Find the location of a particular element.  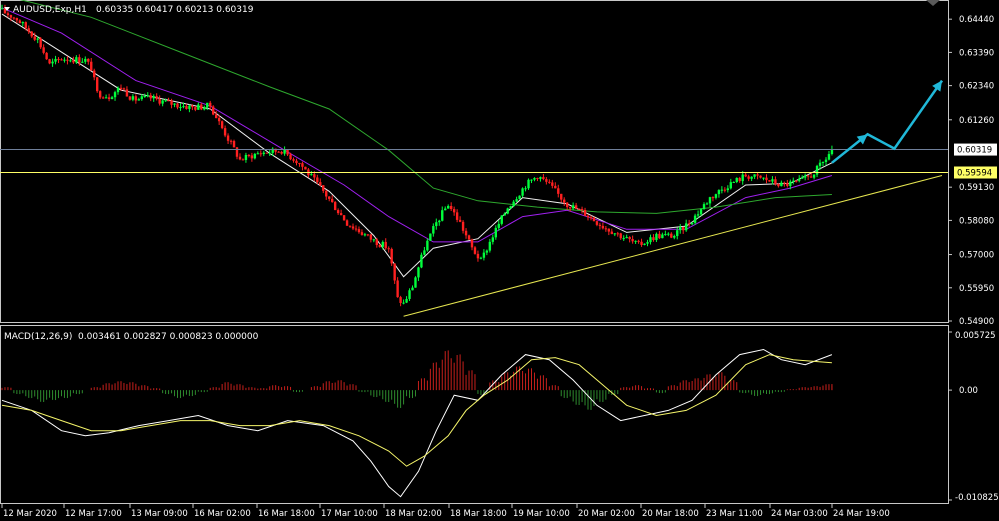

time-tick-label: 12 Mar 17:00 is located at coordinates (93, 514).